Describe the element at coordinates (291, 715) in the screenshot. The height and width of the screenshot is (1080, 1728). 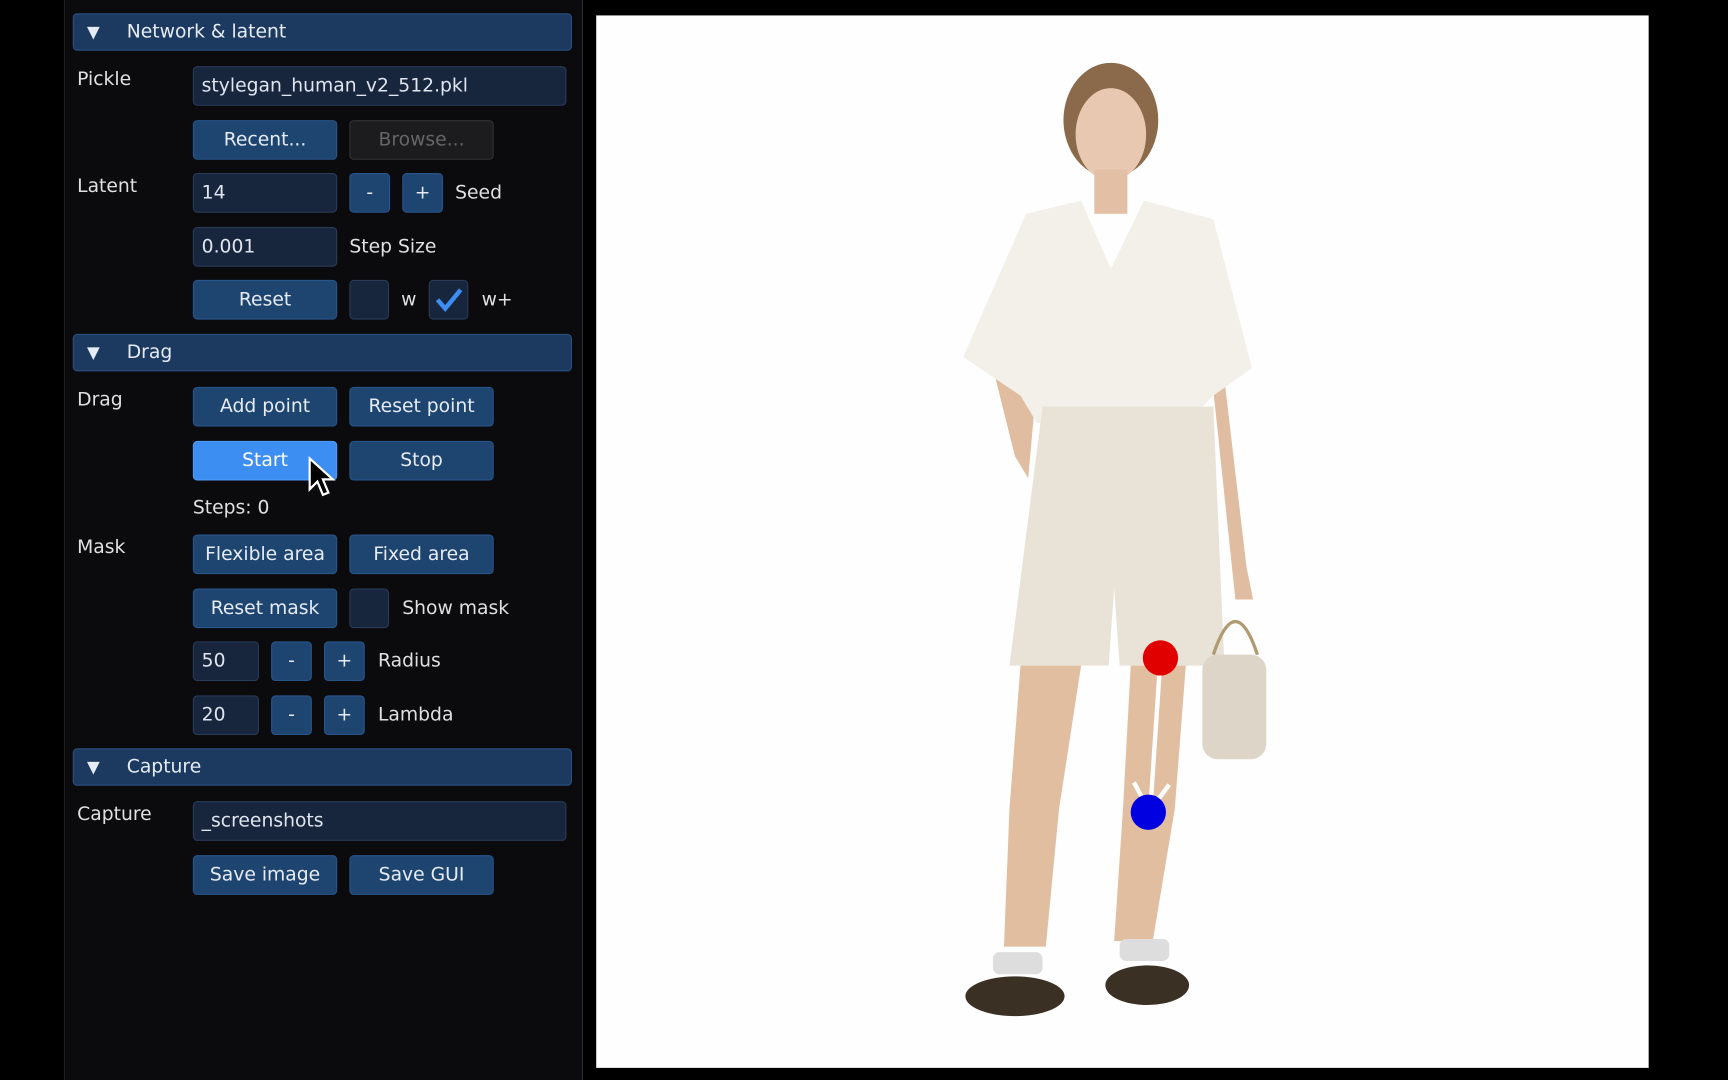
I see `lambda-minus-button: -` at that location.